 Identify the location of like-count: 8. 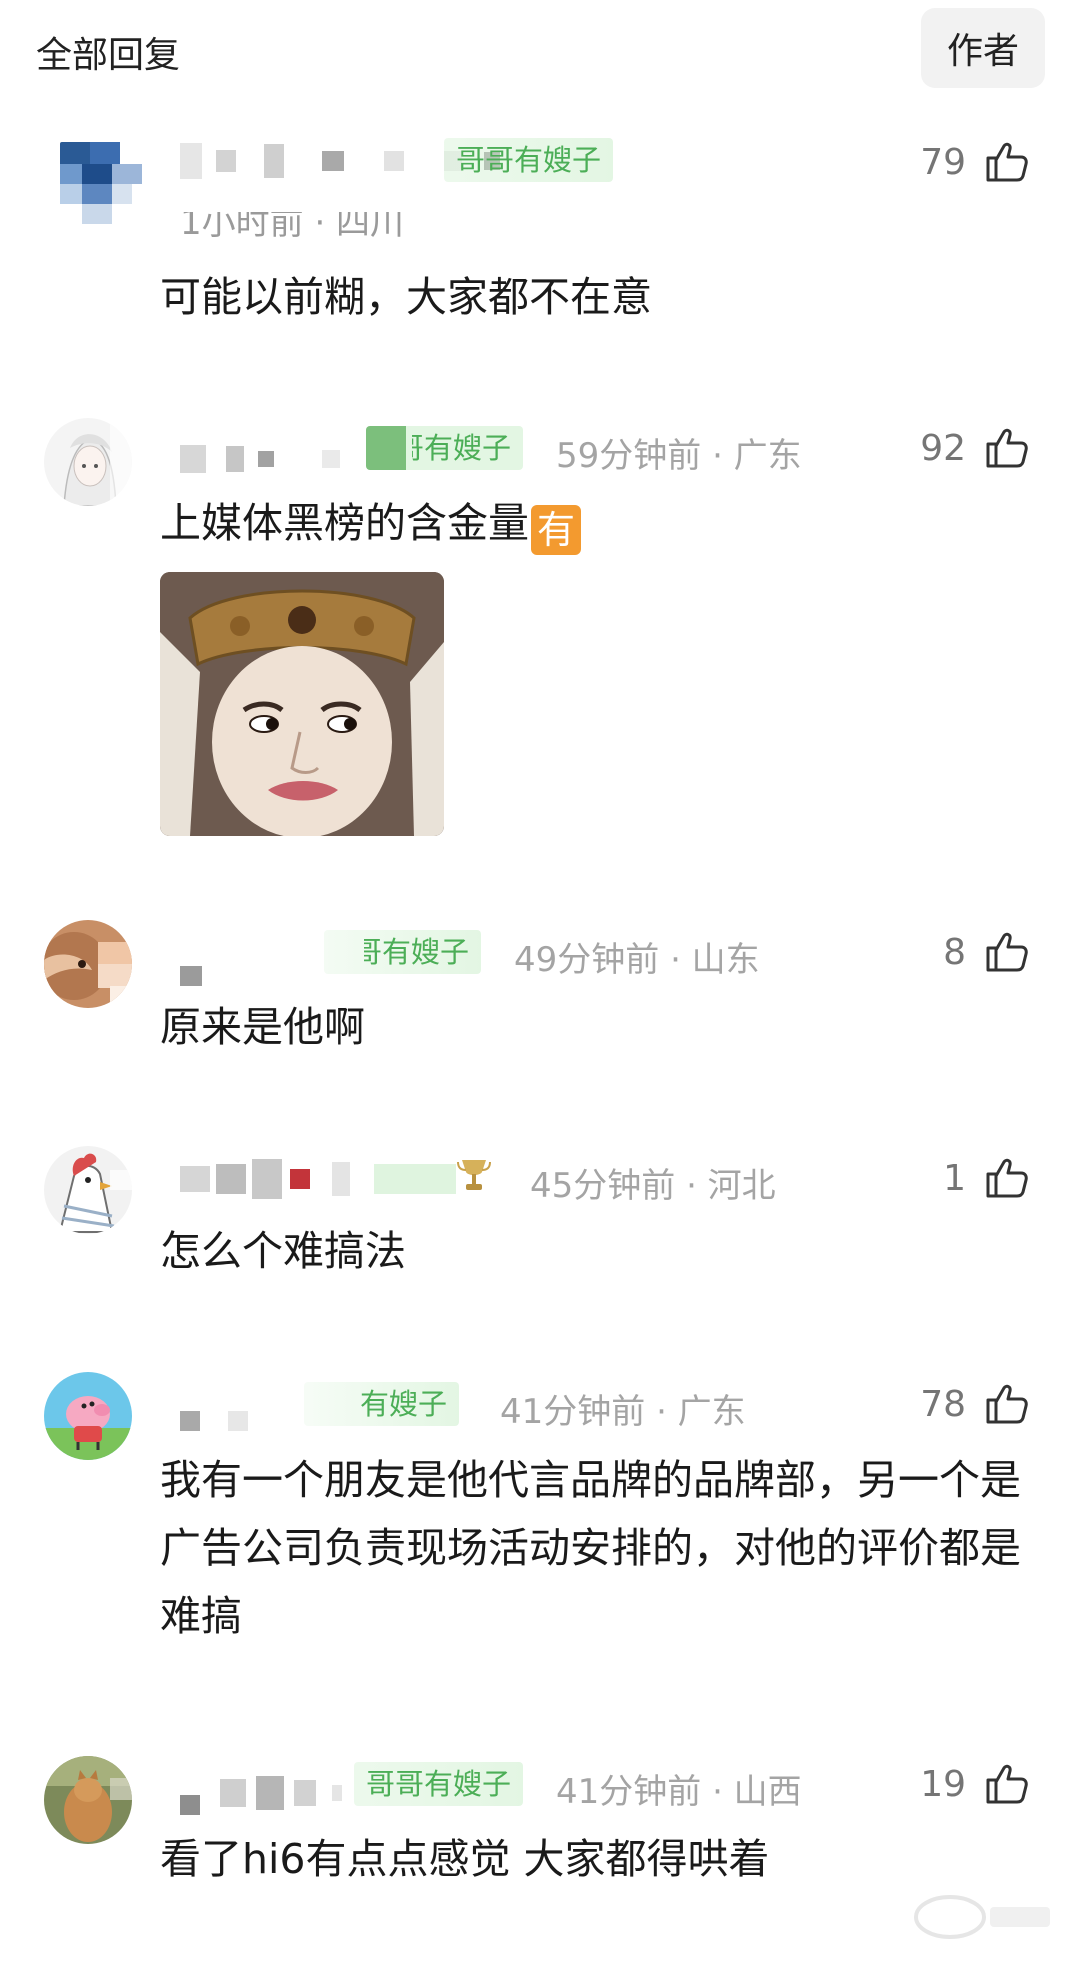
(954, 952).